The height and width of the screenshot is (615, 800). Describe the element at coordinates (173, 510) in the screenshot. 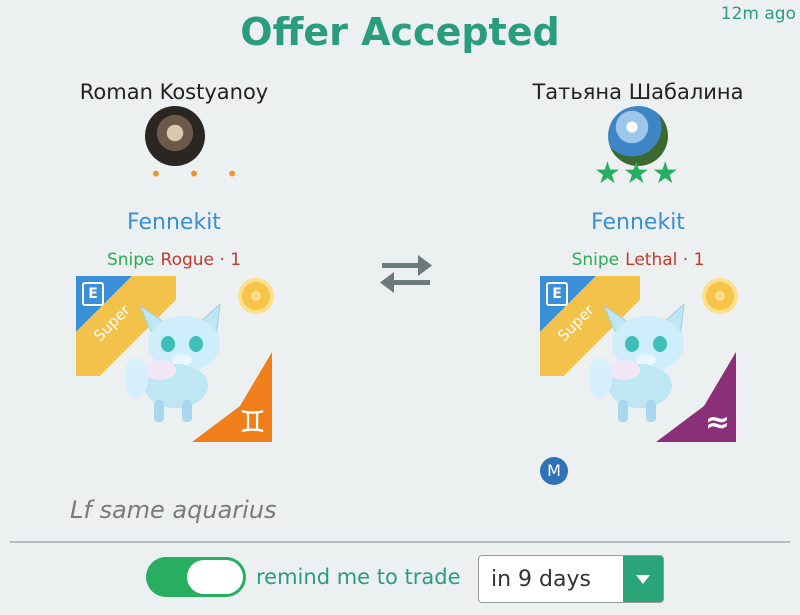

I see `offer-note: Lf same aquarius` at that location.